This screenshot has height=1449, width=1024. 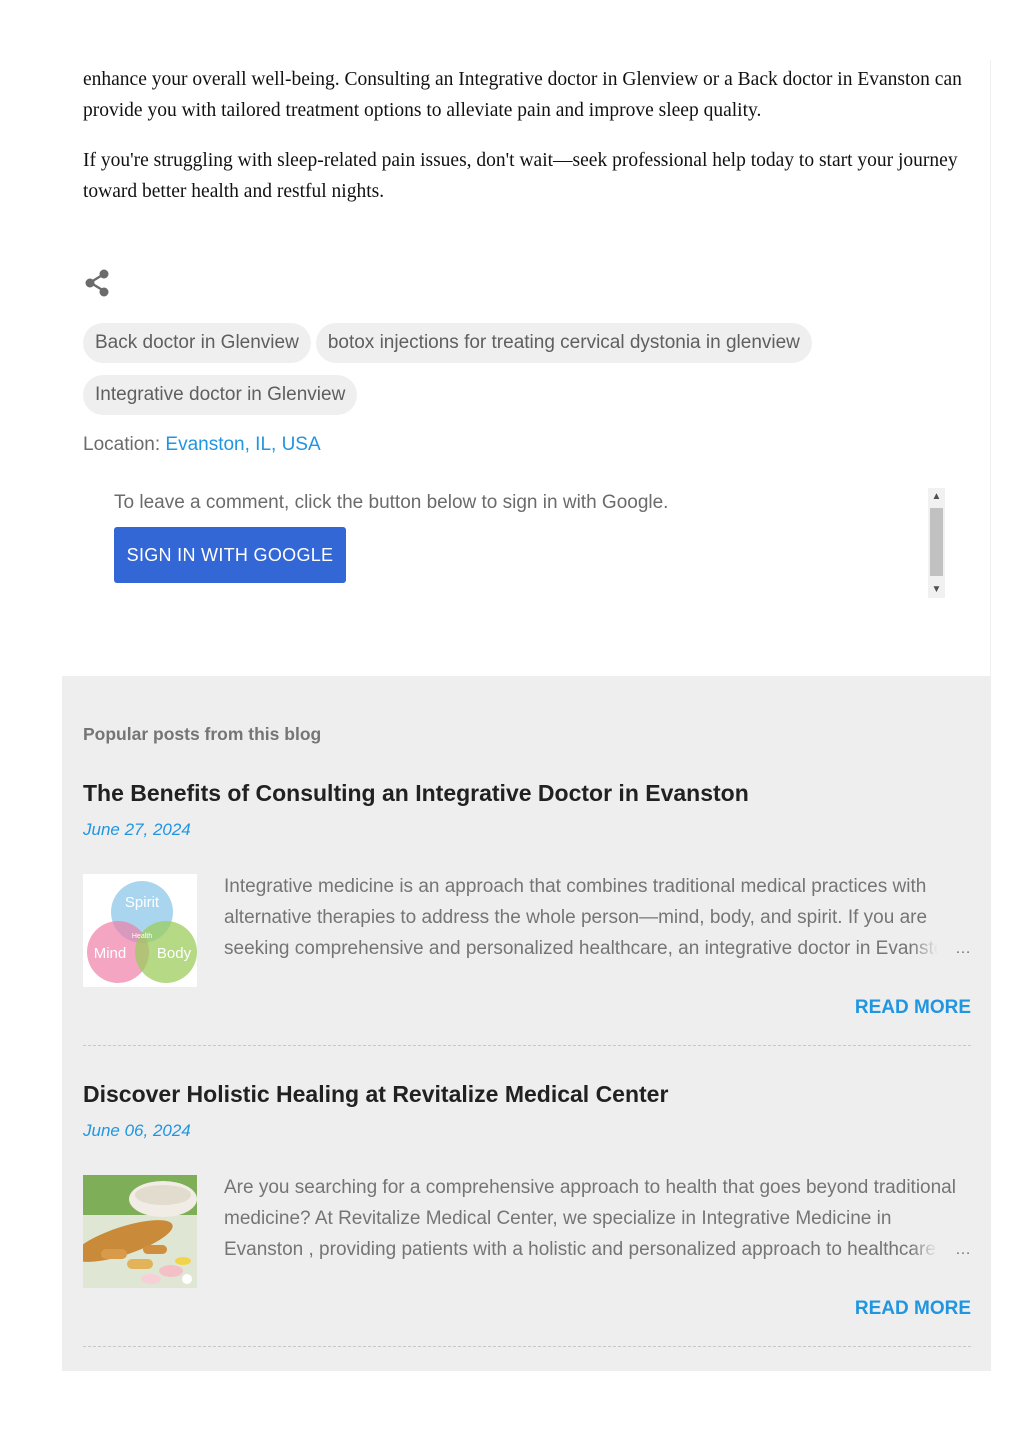 I want to click on comment-scrollbar: ▲ ▼, so click(x=936, y=543).